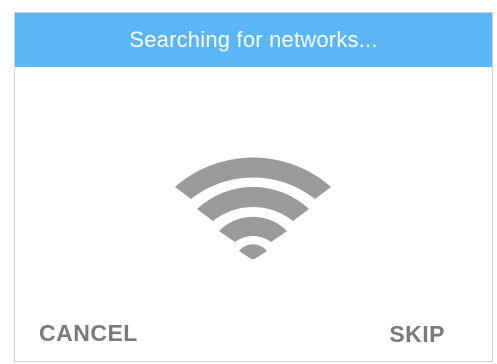 This screenshot has width=497, height=364. What do you see at coordinates (417, 334) in the screenshot?
I see `skip-button: SKIP` at bounding box center [417, 334].